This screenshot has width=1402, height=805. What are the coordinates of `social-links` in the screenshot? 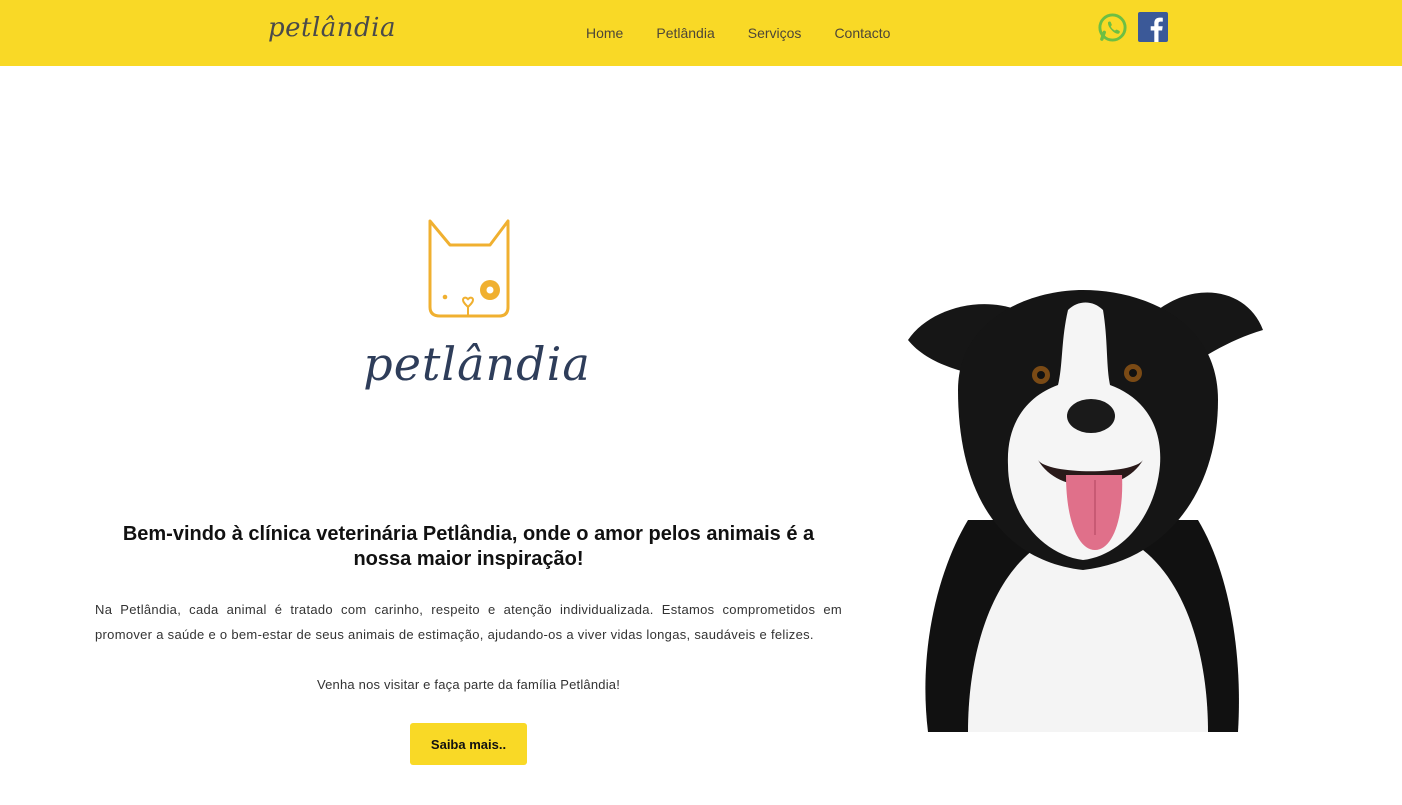 It's located at (1132, 27).